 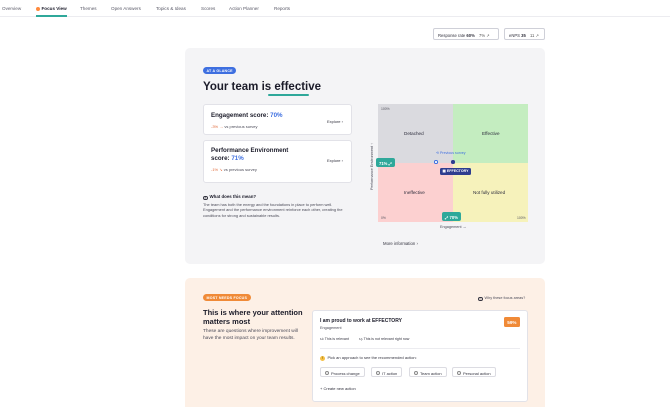 I want to click on engagement-comparison: -3% → vs previous survey, so click(x=234, y=126).